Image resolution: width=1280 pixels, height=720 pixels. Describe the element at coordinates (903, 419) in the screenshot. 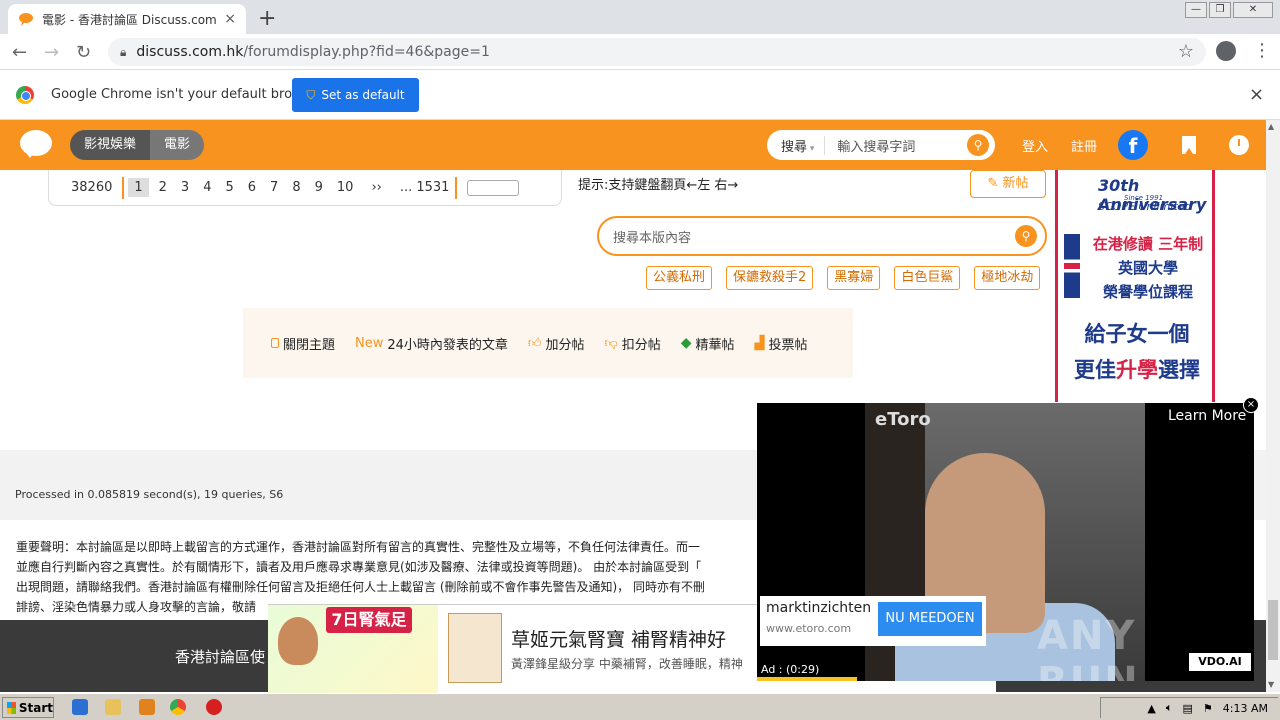

I see `etoro-logo: eToro` at that location.